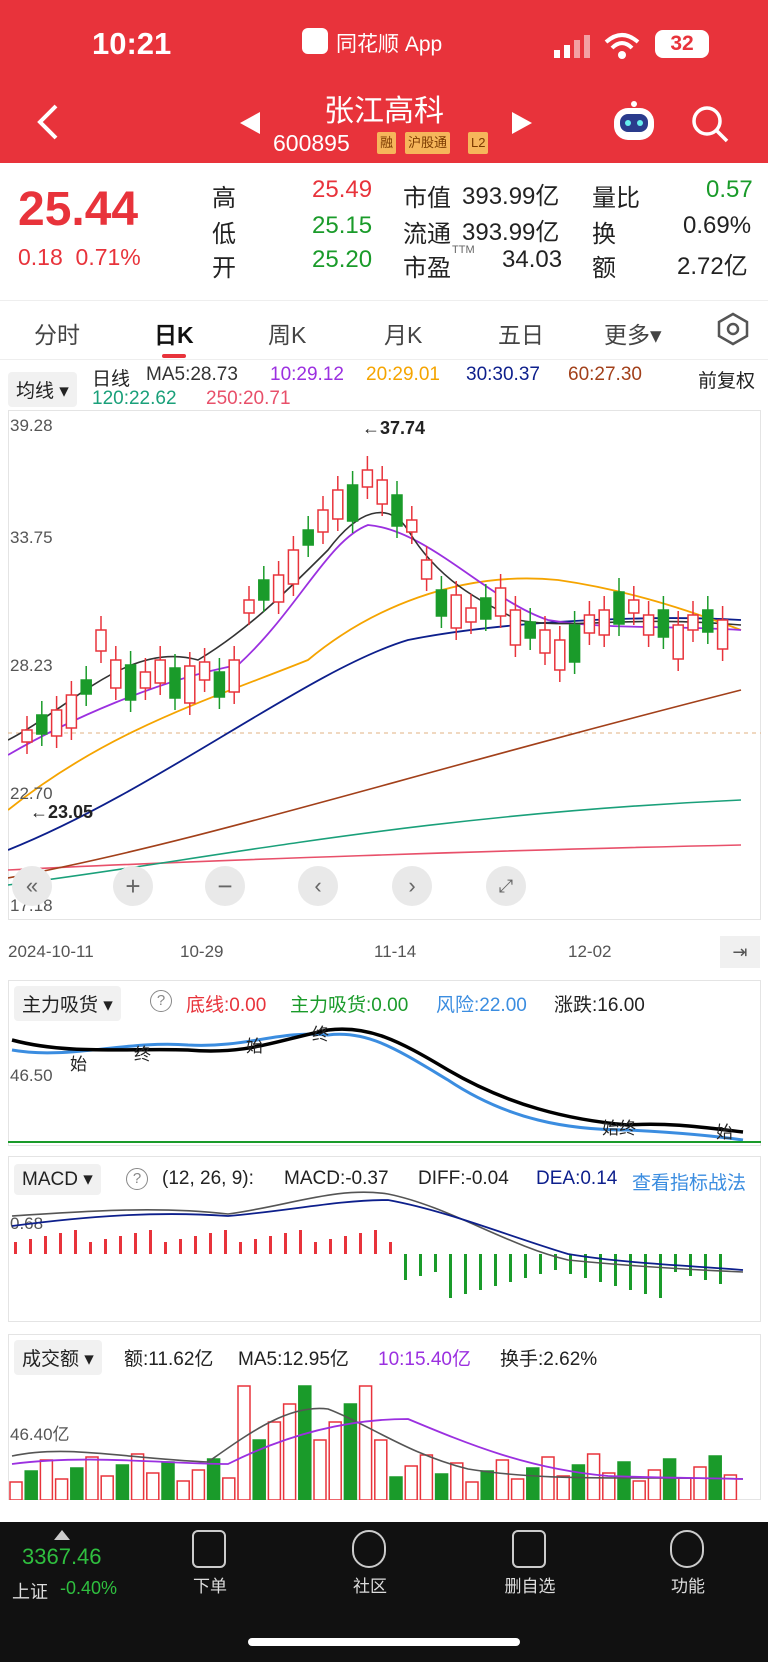  I want to click on index-value: 3367.46, so click(62, 1557).